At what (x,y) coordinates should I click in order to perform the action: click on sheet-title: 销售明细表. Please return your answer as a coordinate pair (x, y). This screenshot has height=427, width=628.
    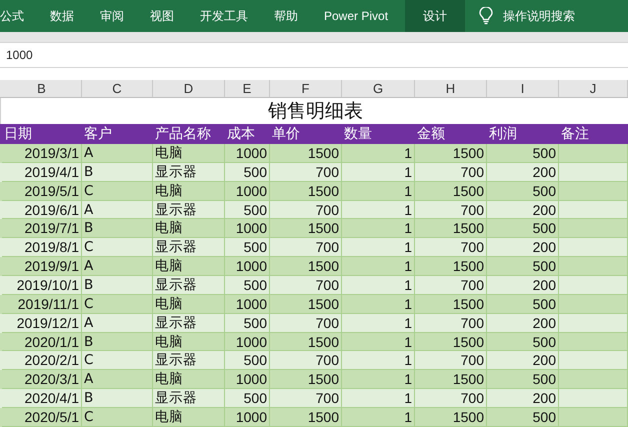
    Looking at the image, I should click on (315, 111).